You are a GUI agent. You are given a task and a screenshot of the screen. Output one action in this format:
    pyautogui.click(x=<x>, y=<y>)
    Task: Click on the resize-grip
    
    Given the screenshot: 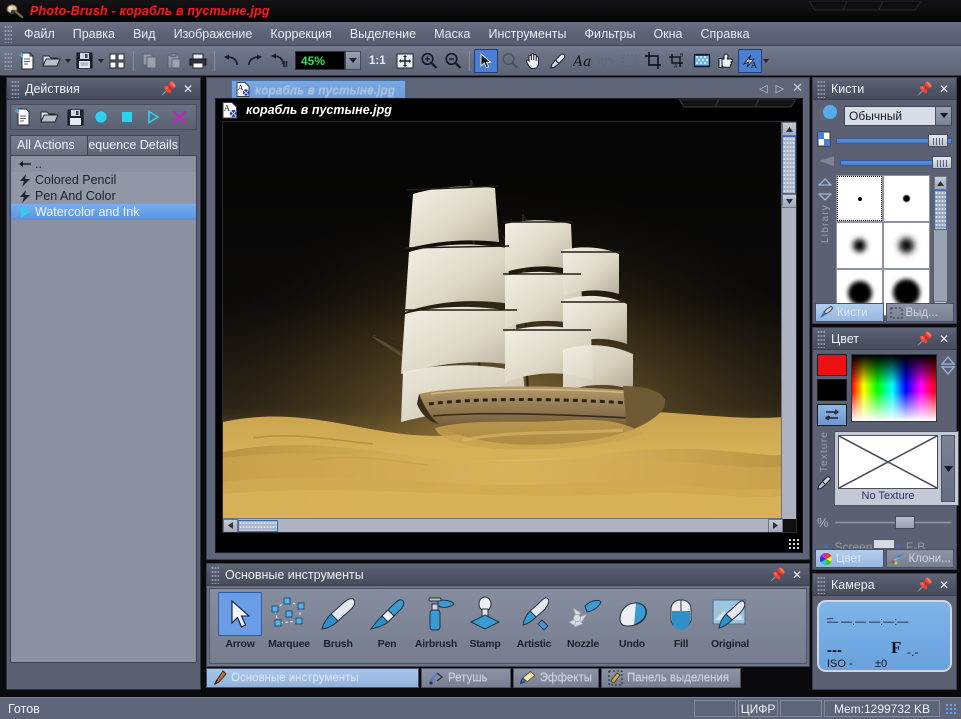 What is the action you would take?
    pyautogui.click(x=794, y=544)
    